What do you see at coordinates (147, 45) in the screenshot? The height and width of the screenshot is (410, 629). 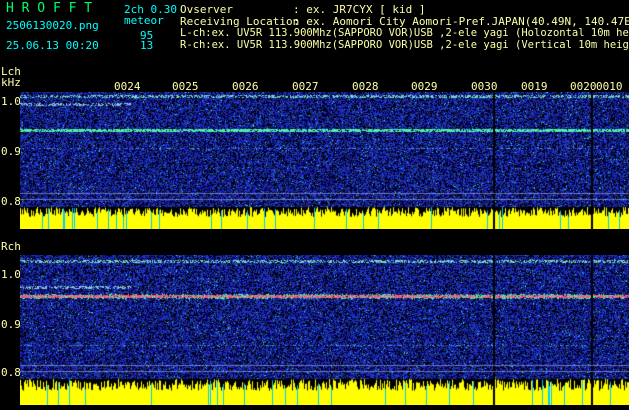 I see `count-rch: 13` at bounding box center [147, 45].